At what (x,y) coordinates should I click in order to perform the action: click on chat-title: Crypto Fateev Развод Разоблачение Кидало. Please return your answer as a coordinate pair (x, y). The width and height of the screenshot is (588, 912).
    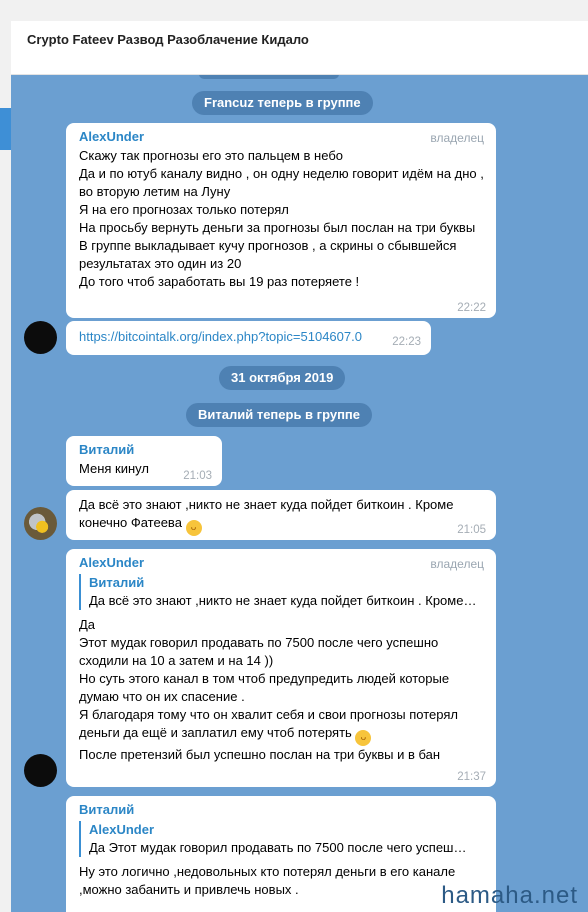
    Looking at the image, I should click on (168, 39).